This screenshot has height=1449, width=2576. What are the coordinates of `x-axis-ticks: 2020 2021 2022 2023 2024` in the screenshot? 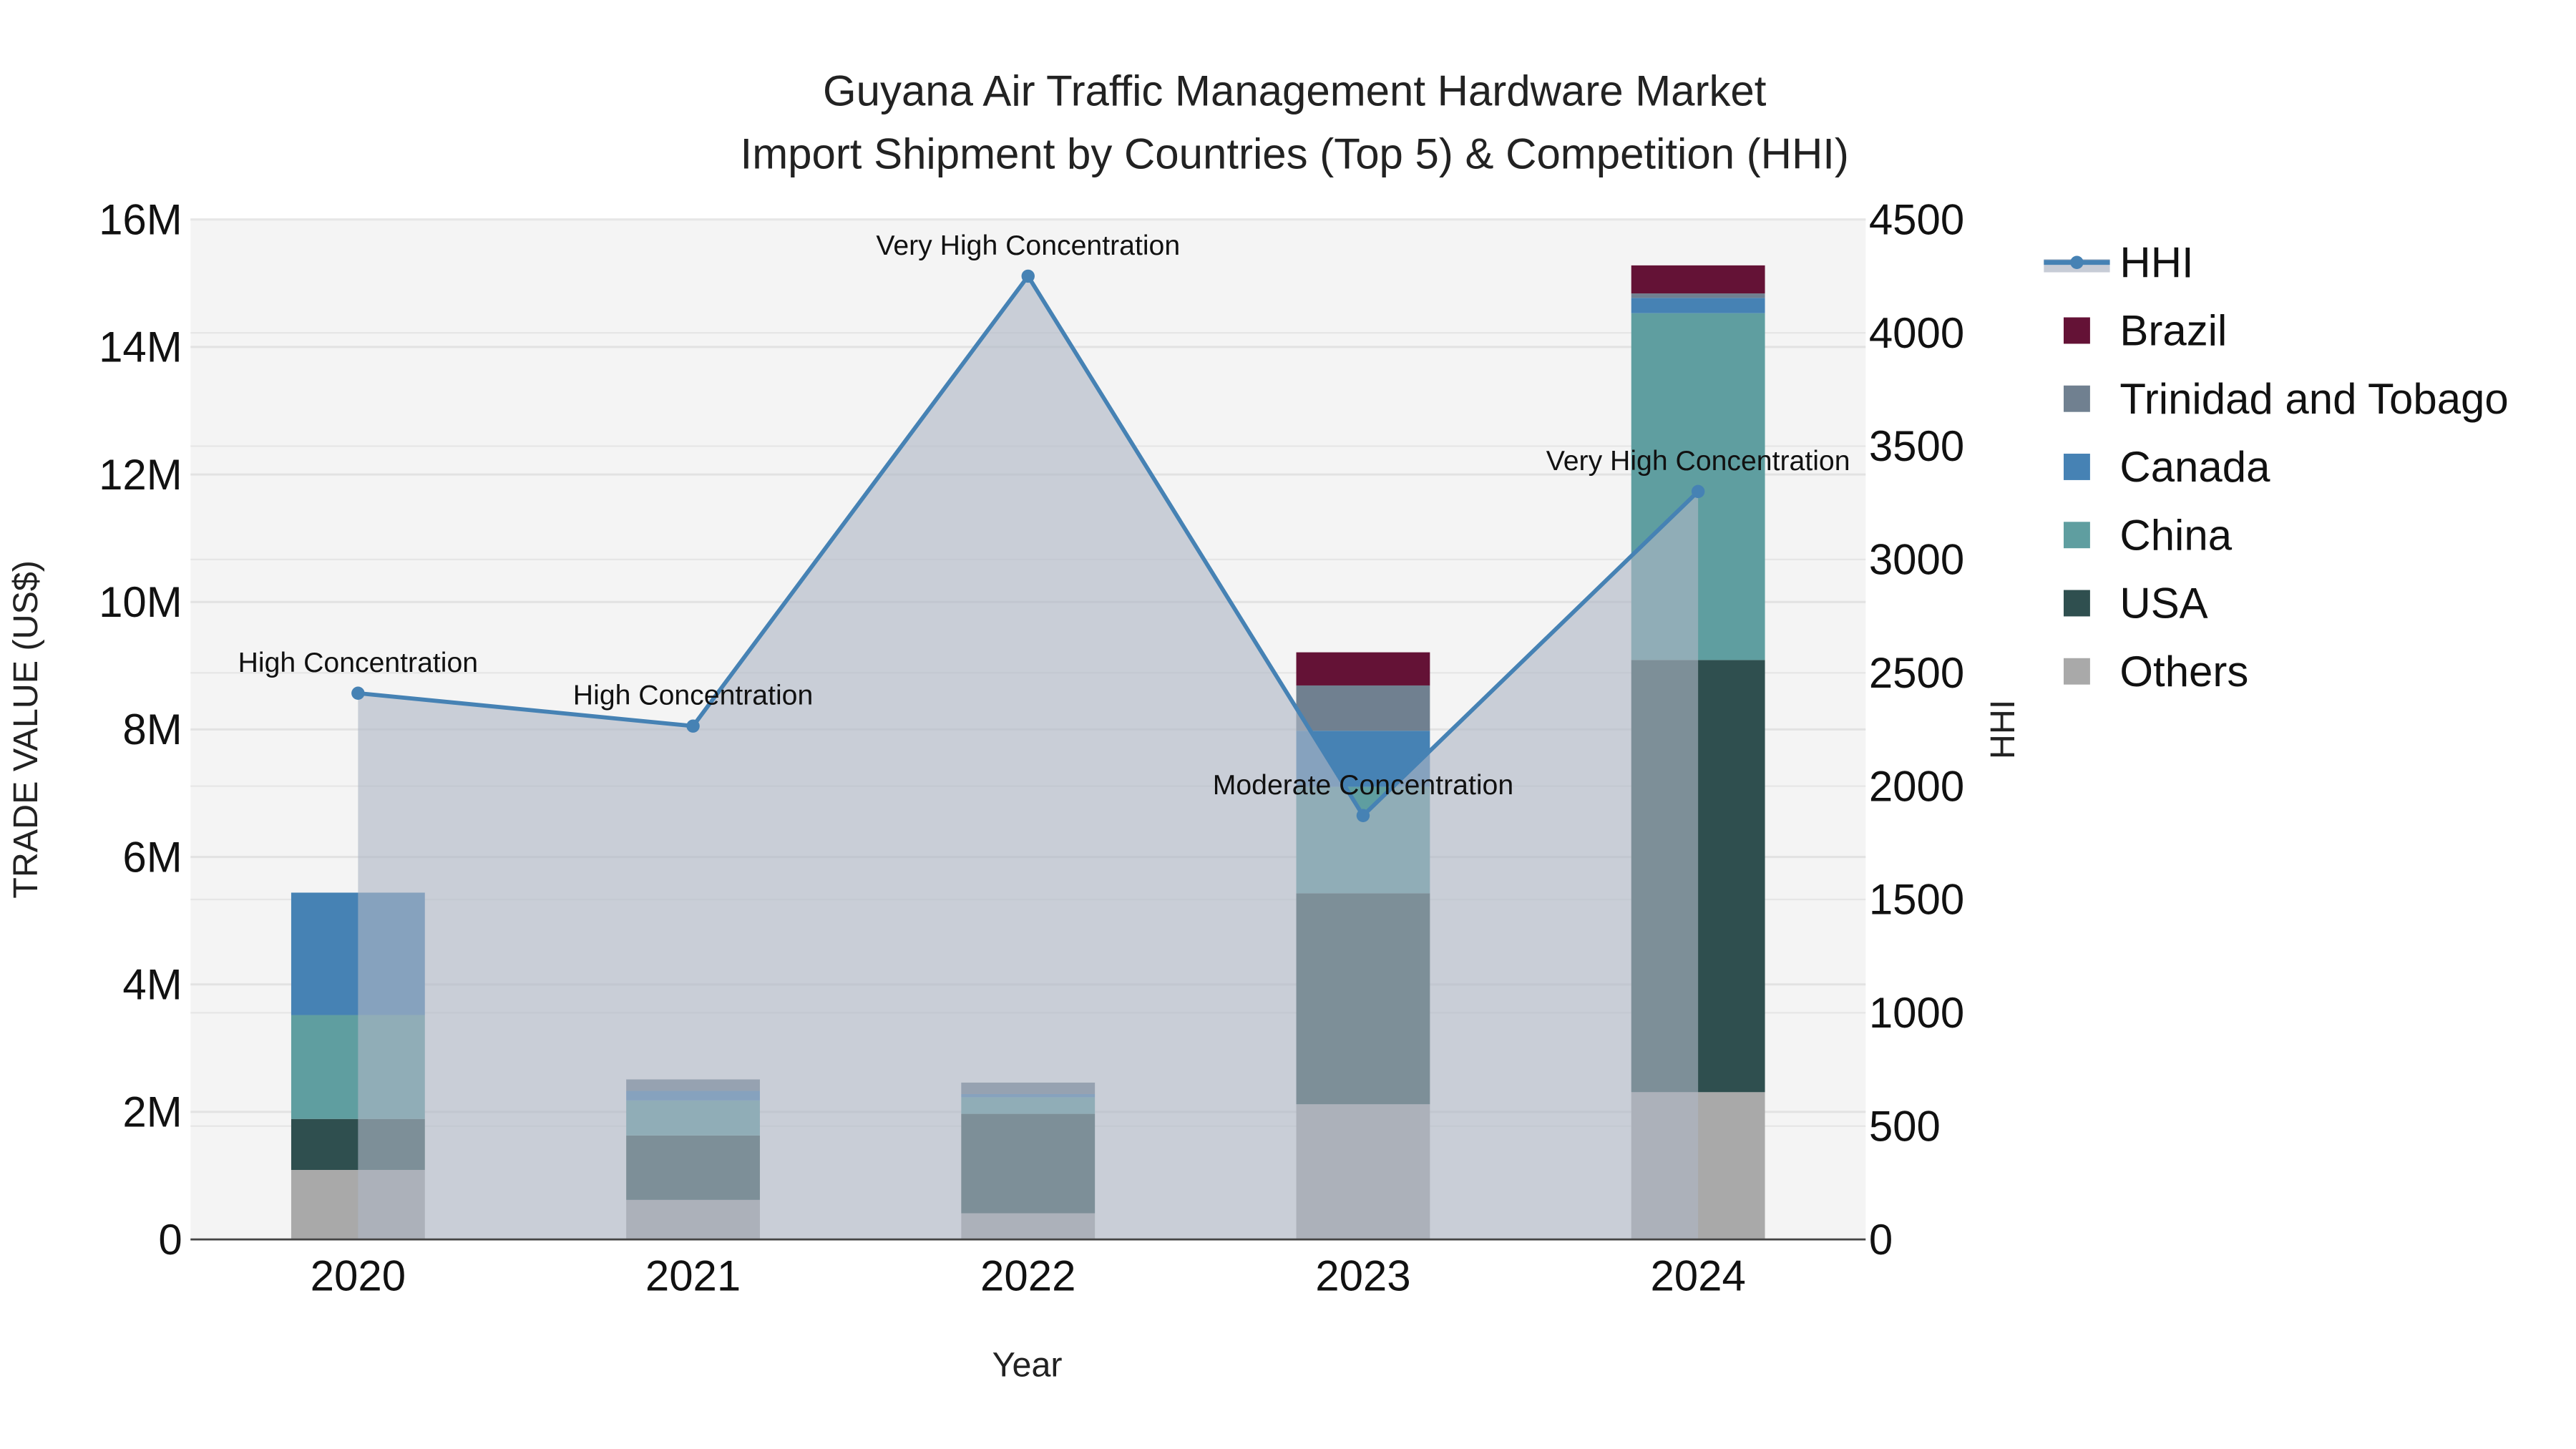 It's located at (1028, 1276).